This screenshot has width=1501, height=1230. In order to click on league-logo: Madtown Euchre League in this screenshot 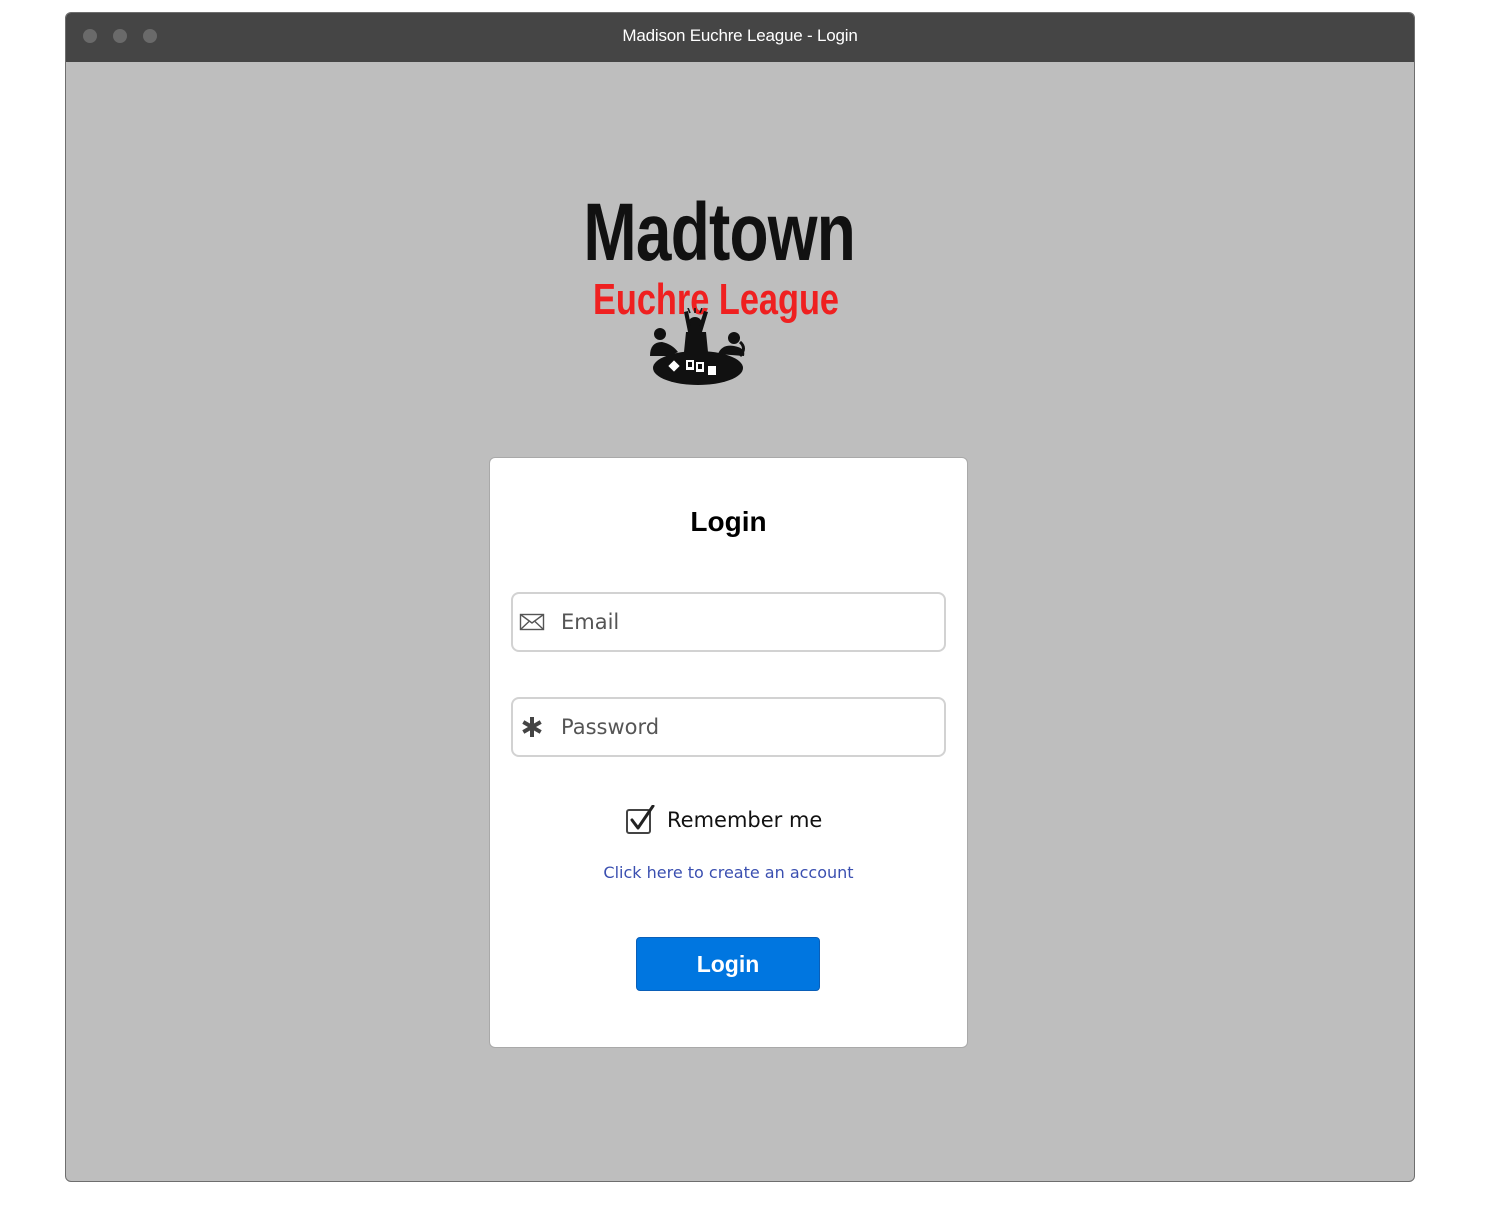, I will do `click(716, 295)`.